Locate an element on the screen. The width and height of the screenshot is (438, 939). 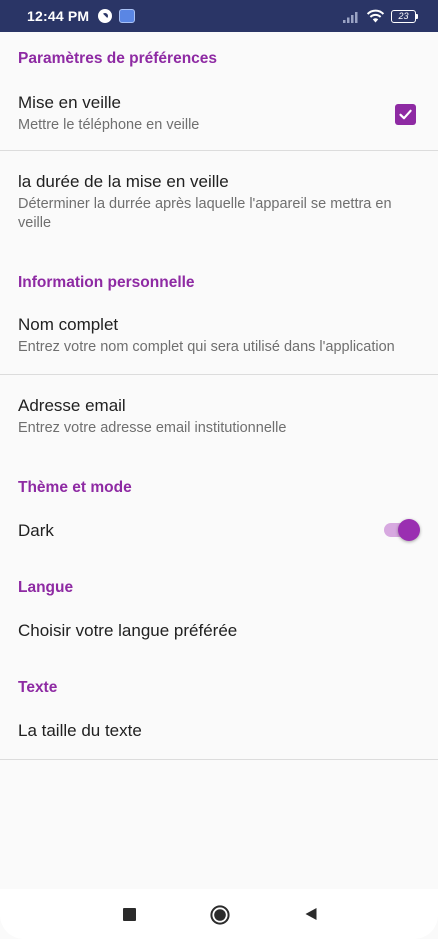
pref-text-size: La taille du texte is located at coordinates (219, 728).